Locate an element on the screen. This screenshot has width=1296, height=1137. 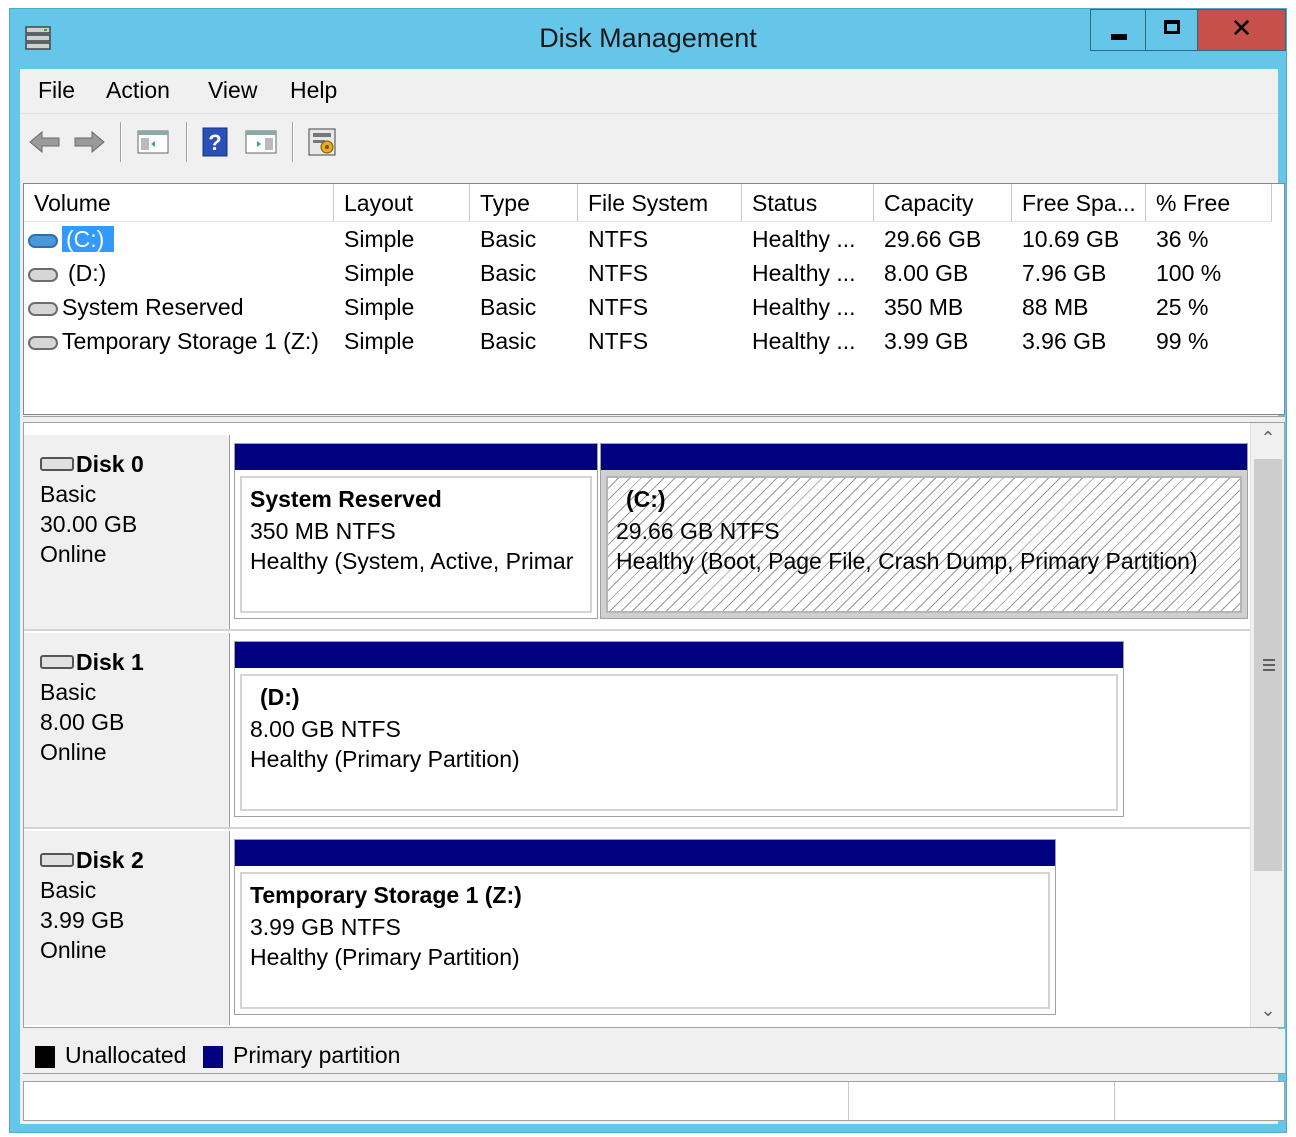
volume-name: Temporary Storage 1 (Z:) is located at coordinates (190, 341).